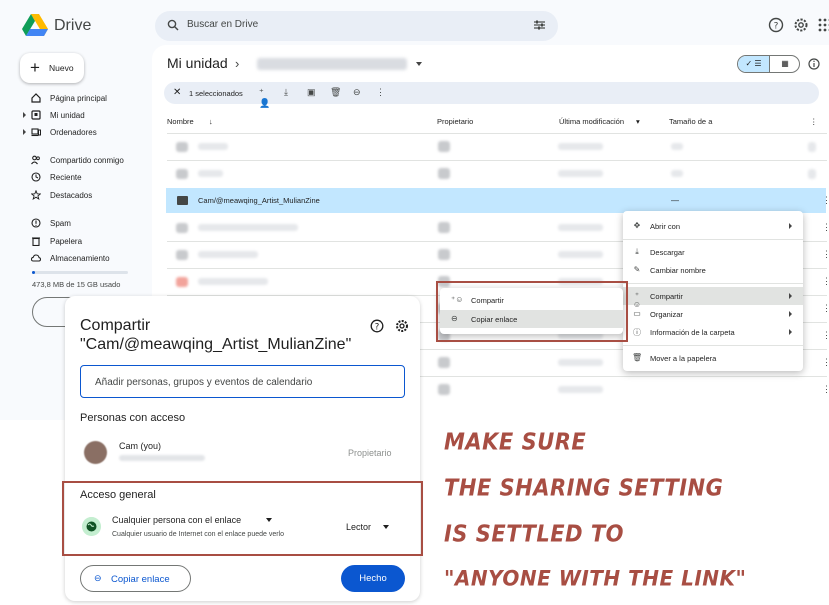 The width and height of the screenshot is (829, 605). I want to click on menu-item-move-to-trash: 🗑 Mover a la papelera, so click(713, 358).